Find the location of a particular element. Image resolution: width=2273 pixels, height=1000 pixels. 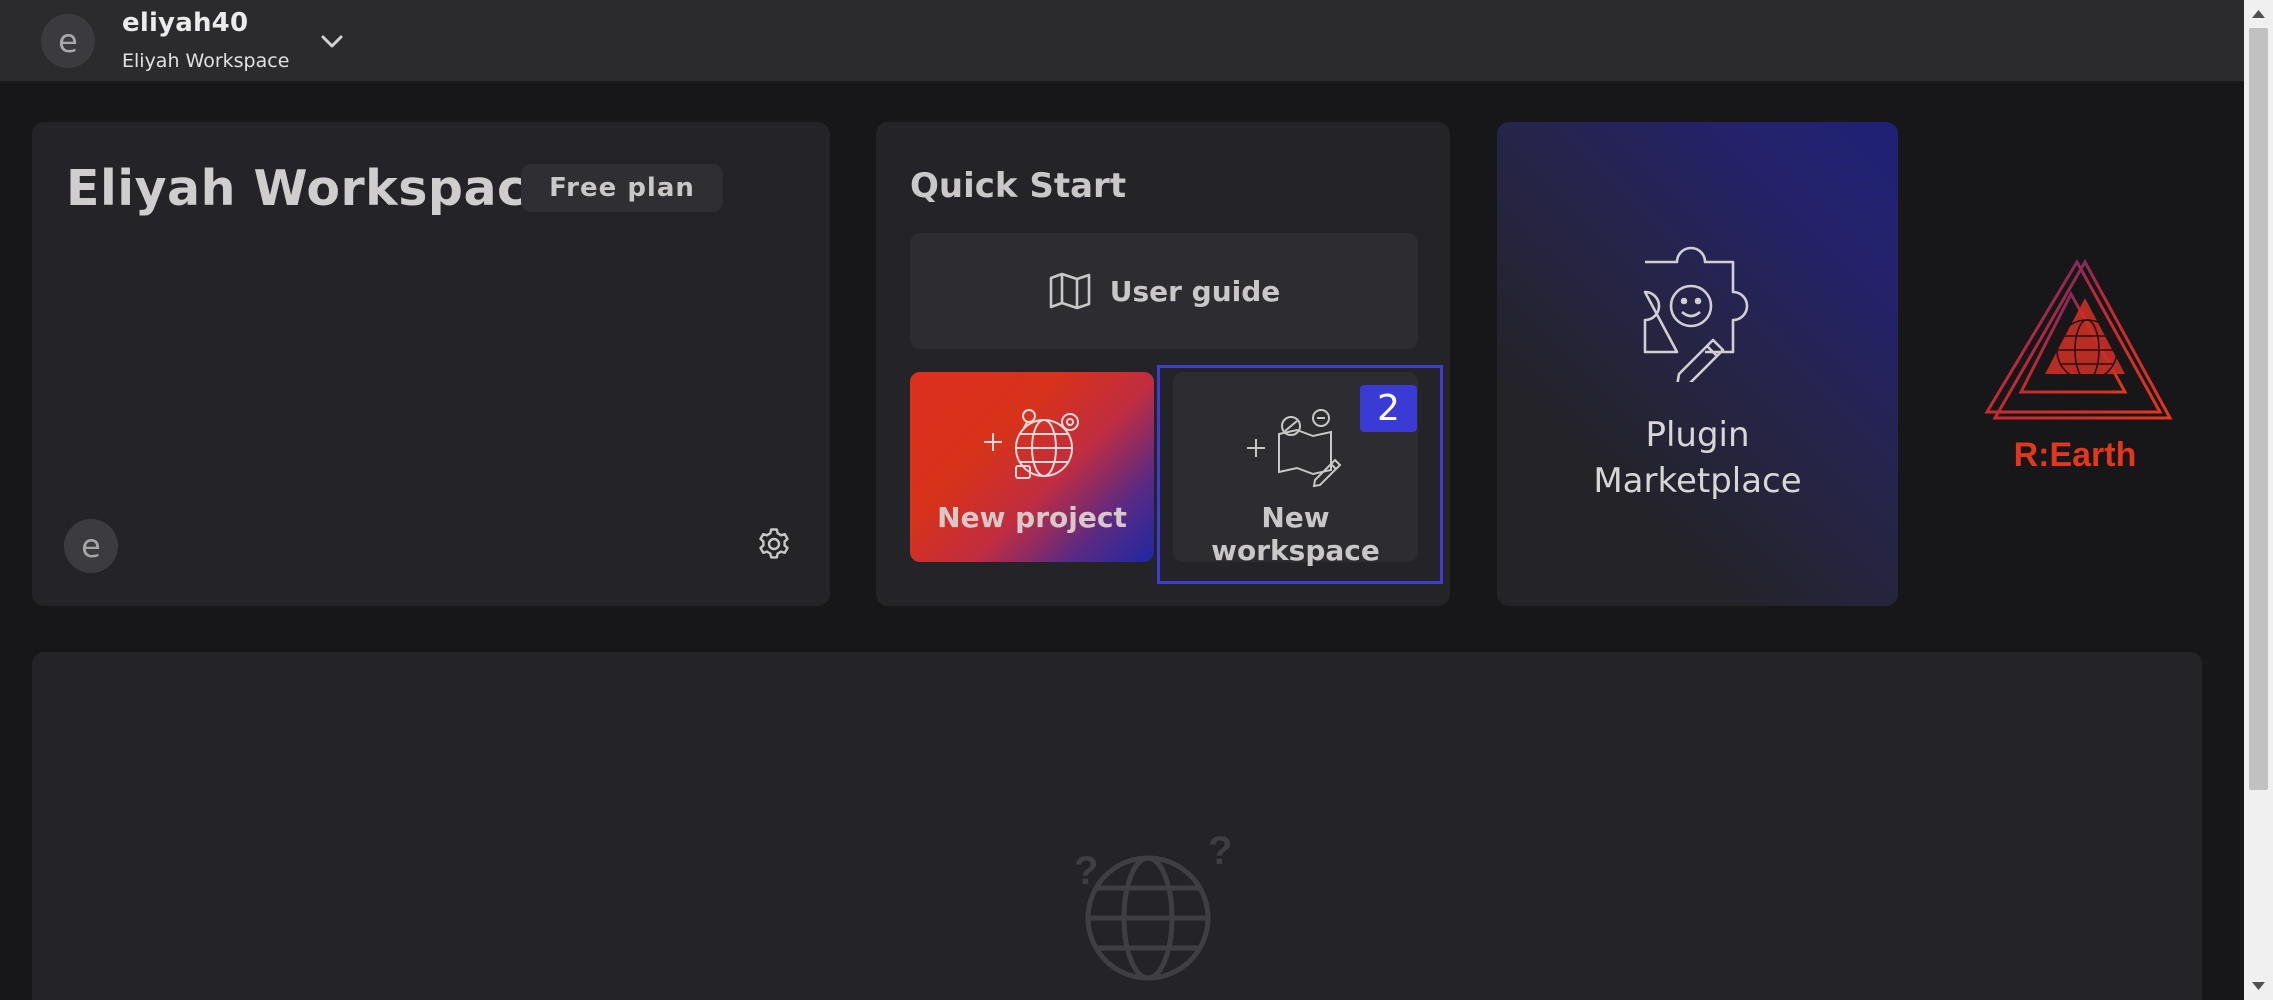

map-icon is located at coordinates (1070, 291).